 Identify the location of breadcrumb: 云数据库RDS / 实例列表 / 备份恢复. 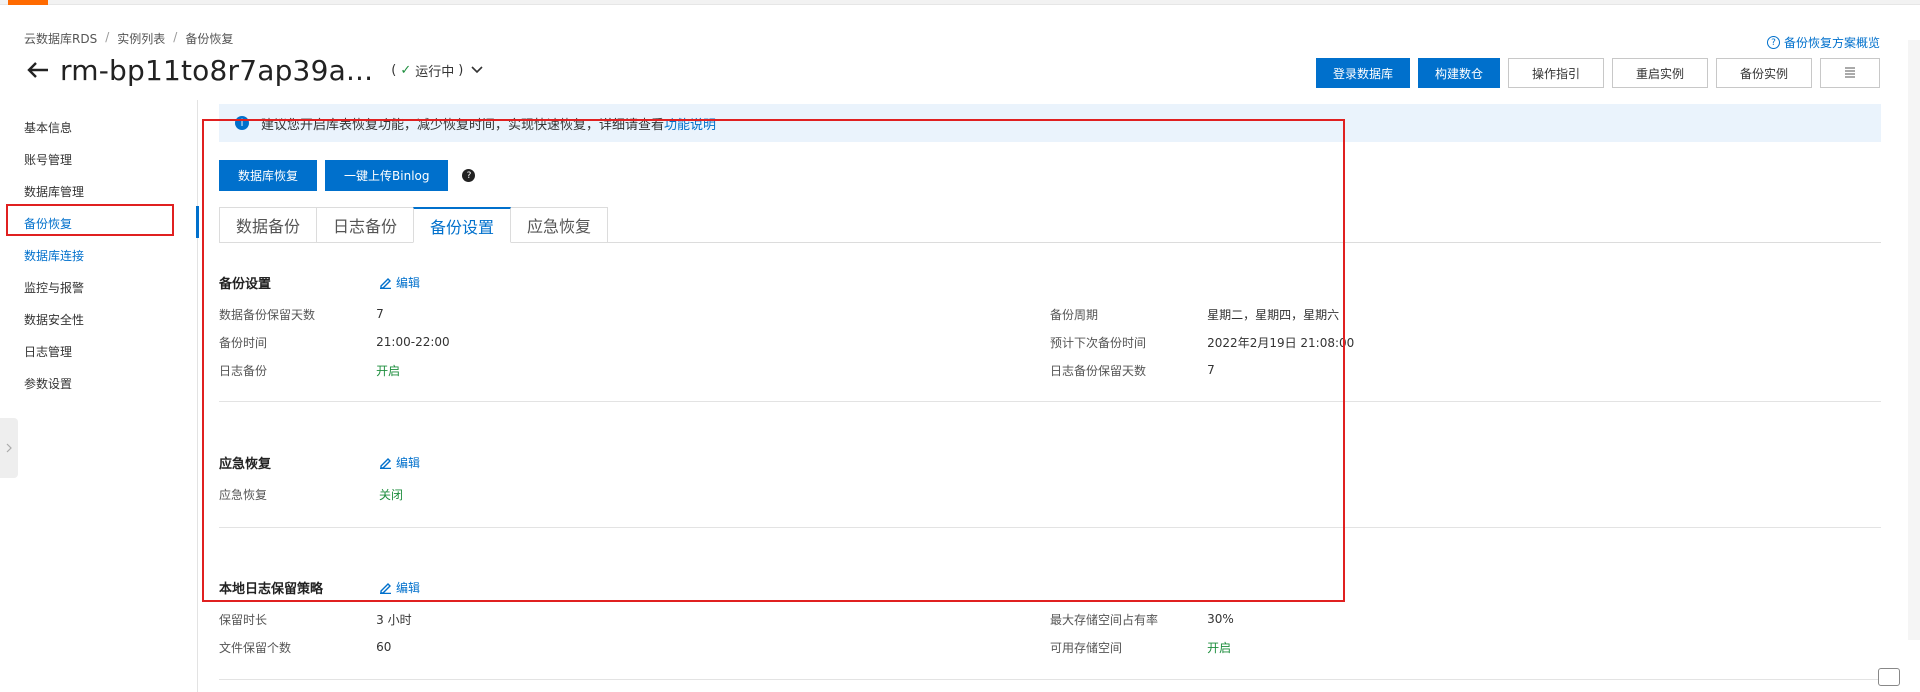
(128, 38).